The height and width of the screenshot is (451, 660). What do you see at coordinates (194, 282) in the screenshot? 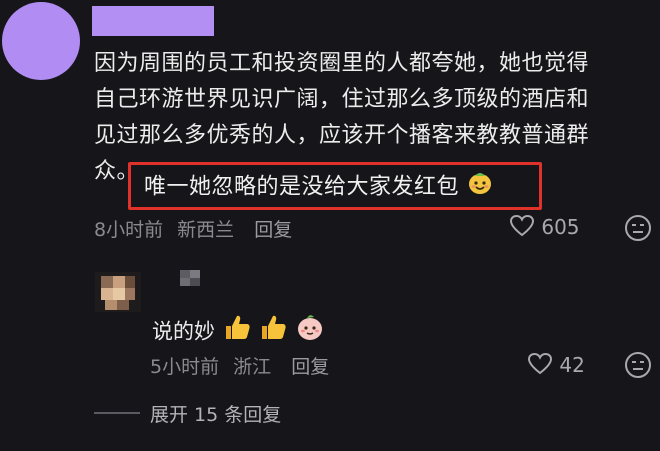
I see `reply-username-redacted` at bounding box center [194, 282].